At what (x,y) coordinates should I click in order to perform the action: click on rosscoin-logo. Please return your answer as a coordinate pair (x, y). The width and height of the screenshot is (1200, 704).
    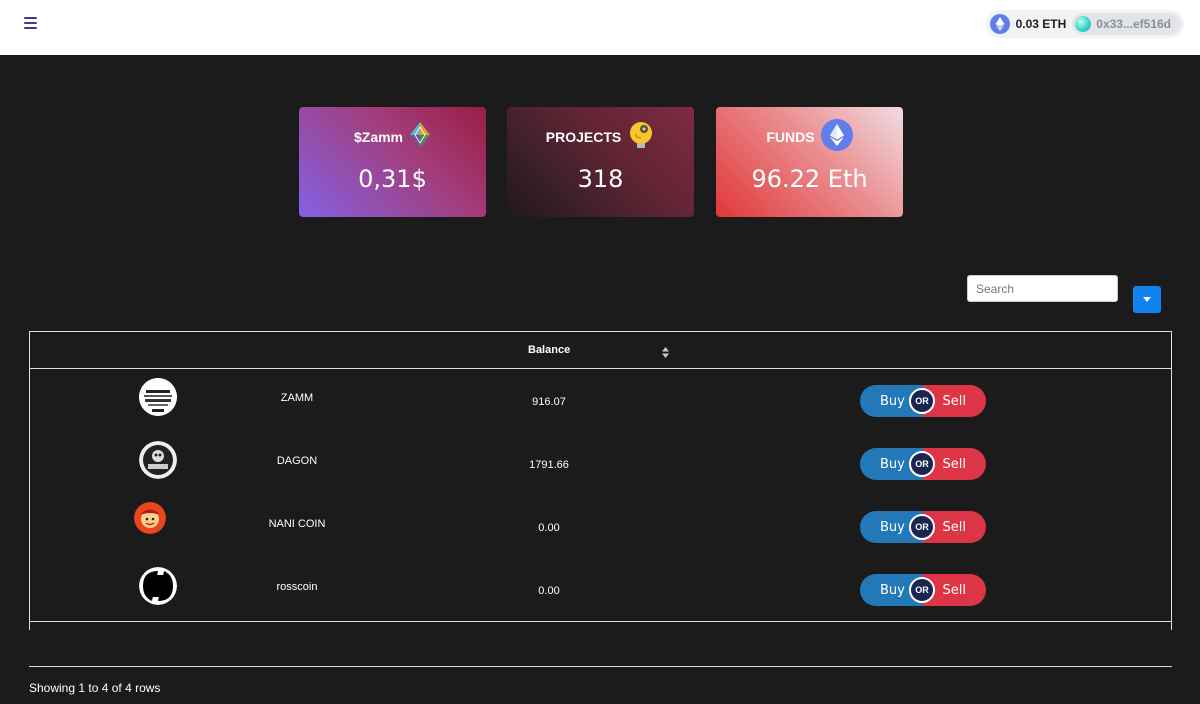
    Looking at the image, I should click on (158, 586).